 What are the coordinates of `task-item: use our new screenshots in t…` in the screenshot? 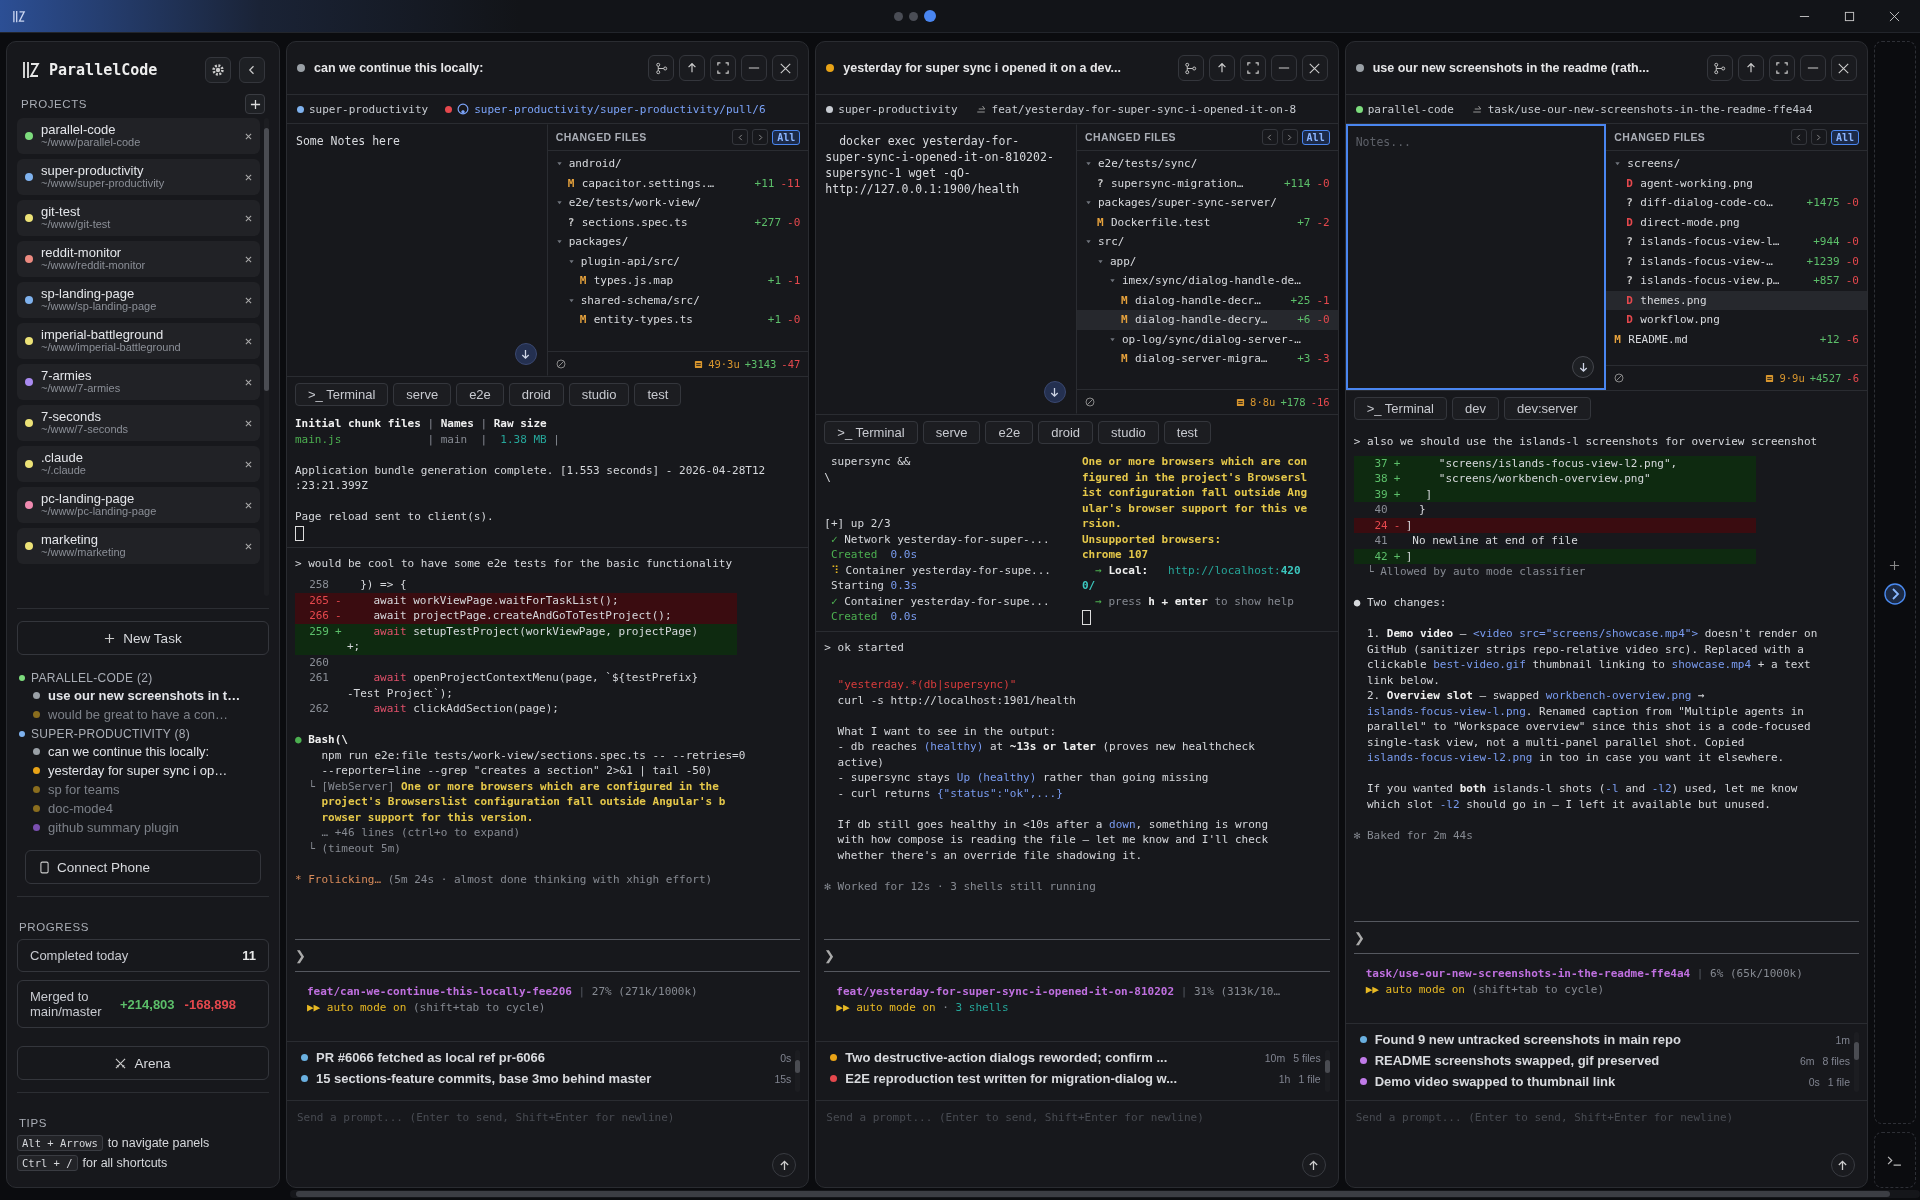 It's located at (143, 695).